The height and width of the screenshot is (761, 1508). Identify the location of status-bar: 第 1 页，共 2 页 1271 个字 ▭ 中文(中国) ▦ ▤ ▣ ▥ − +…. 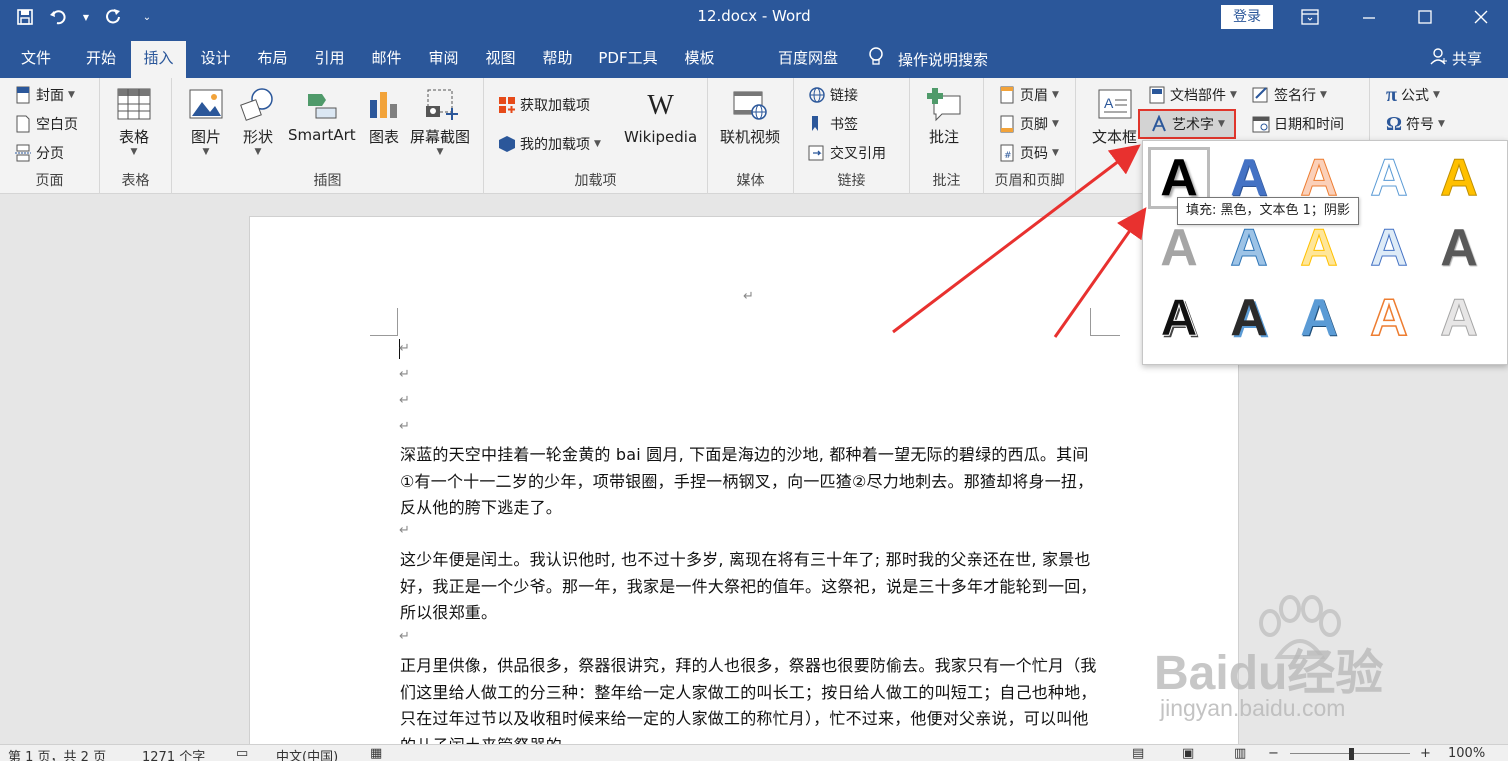
(754, 752).